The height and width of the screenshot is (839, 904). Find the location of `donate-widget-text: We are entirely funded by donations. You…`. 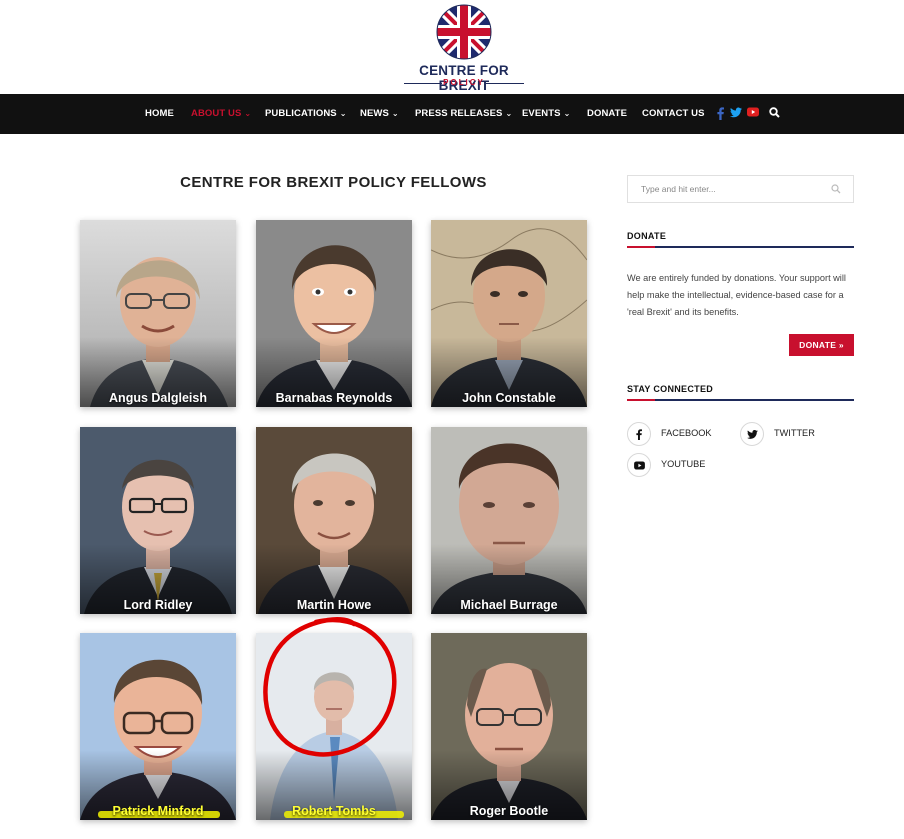

donate-widget-text: We are entirely funded by donations. You… is located at coordinates (736, 295).